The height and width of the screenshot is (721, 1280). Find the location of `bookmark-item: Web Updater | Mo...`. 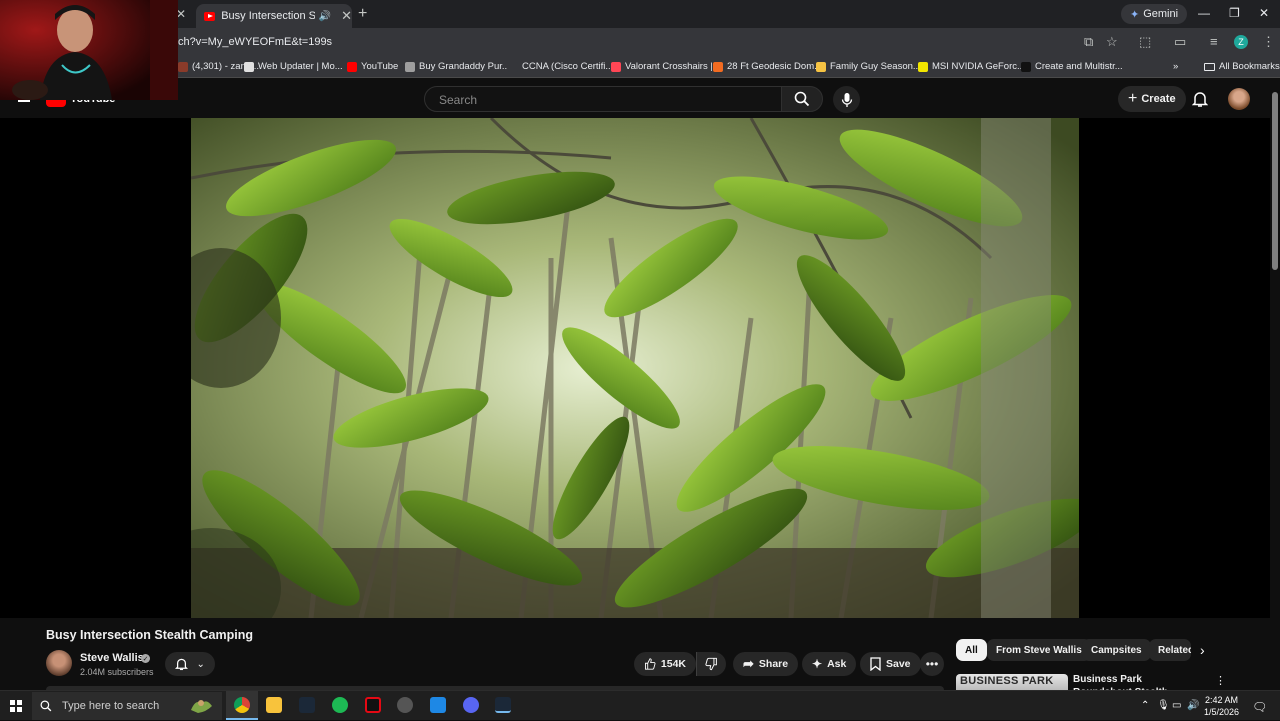

bookmark-item: Web Updater | Mo... is located at coordinates (293, 66).